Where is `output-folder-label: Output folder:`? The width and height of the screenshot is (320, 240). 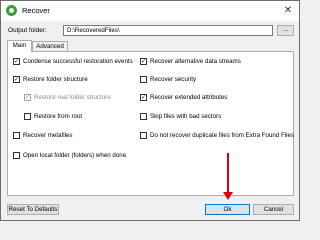 output-folder-label: Output folder: is located at coordinates (27, 30).